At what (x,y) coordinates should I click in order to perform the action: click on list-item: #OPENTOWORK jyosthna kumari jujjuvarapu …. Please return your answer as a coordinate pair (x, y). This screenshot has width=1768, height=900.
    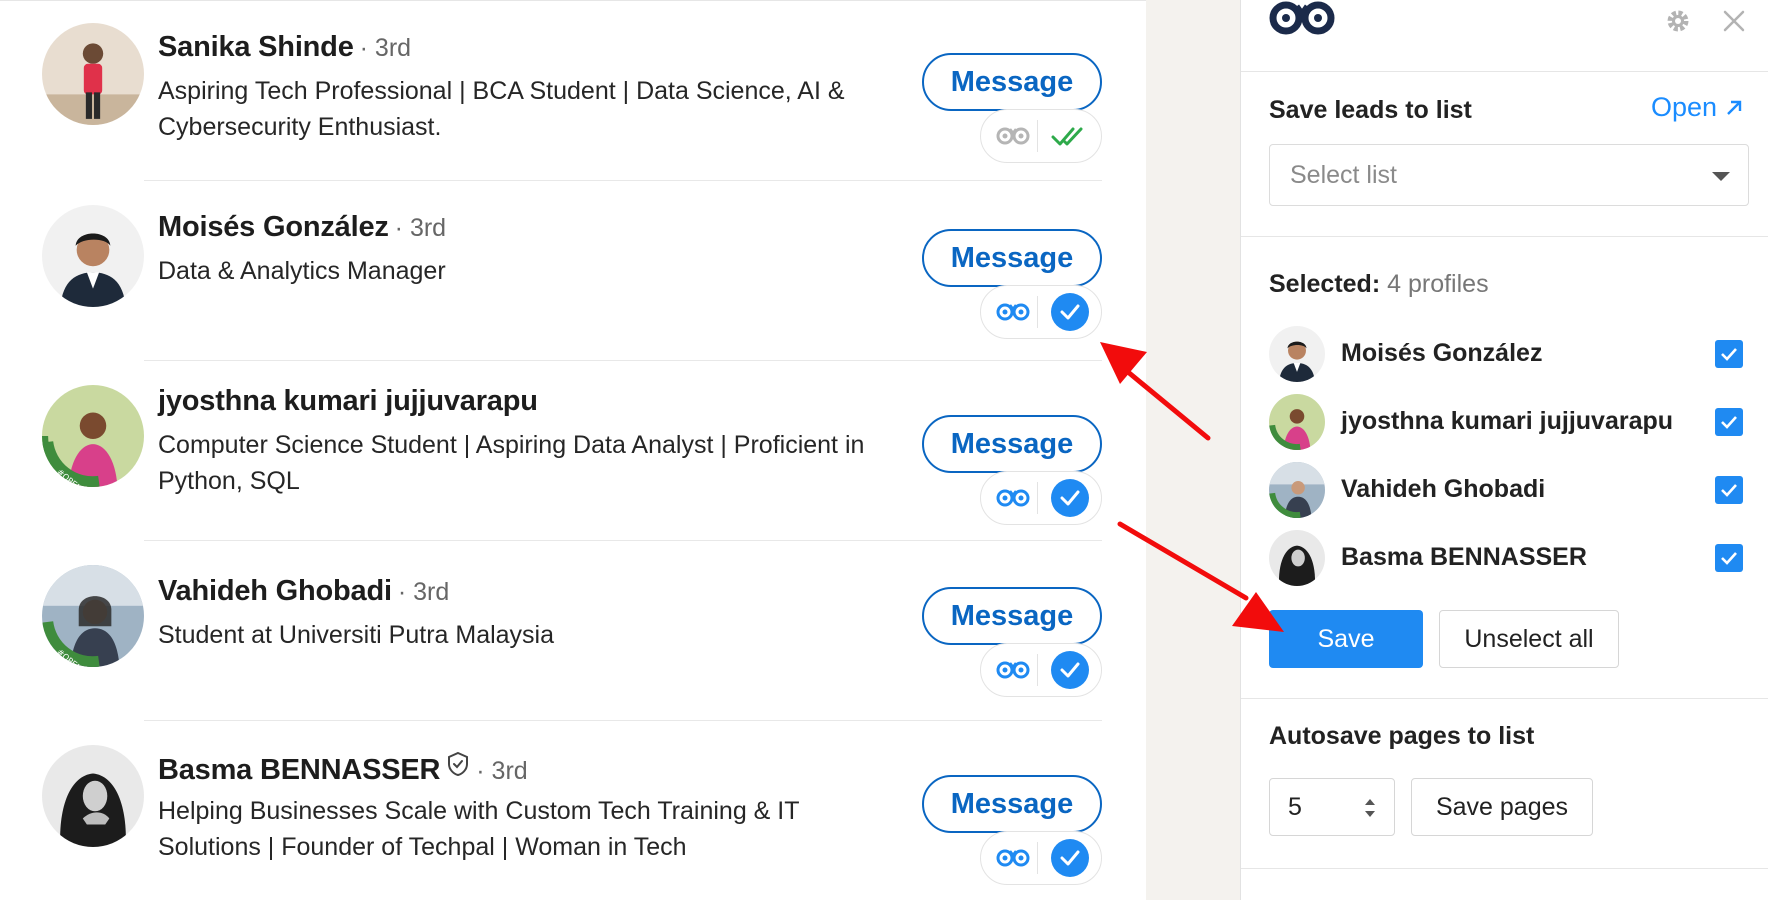
    Looking at the image, I should click on (573, 451).